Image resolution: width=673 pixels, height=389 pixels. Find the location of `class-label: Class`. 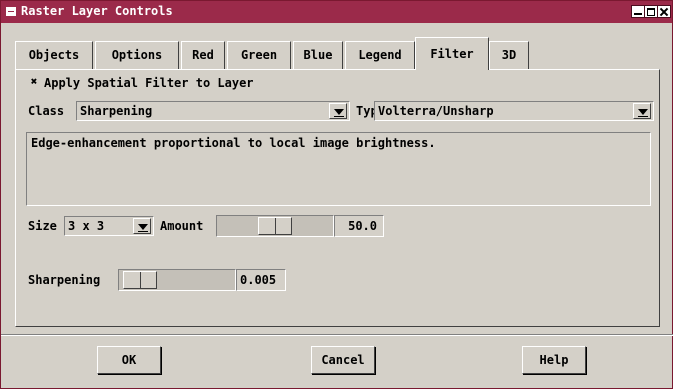

class-label: Class is located at coordinates (46, 111).